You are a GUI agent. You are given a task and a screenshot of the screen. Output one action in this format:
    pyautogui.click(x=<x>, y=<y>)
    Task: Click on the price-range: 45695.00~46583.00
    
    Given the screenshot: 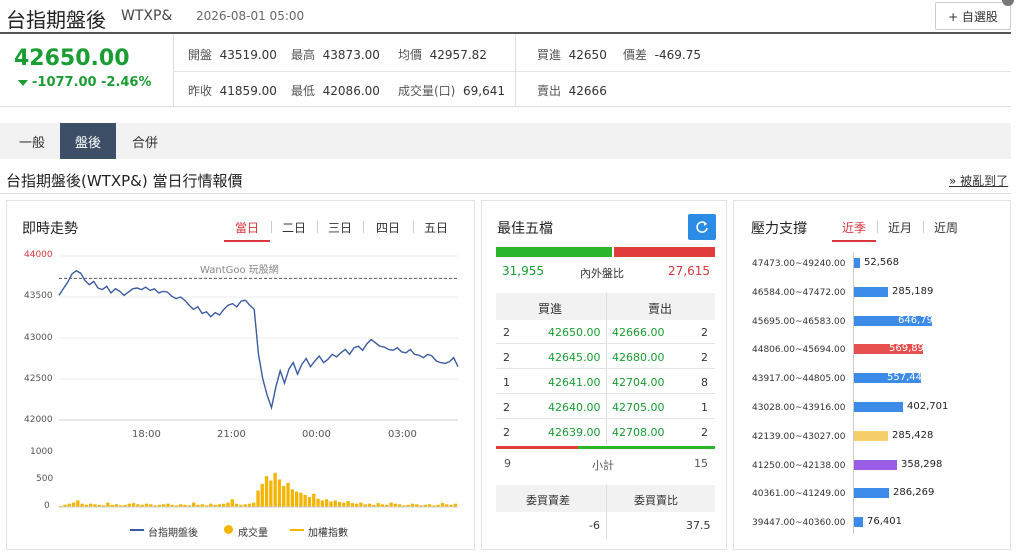 What is the action you would take?
    pyautogui.click(x=799, y=321)
    